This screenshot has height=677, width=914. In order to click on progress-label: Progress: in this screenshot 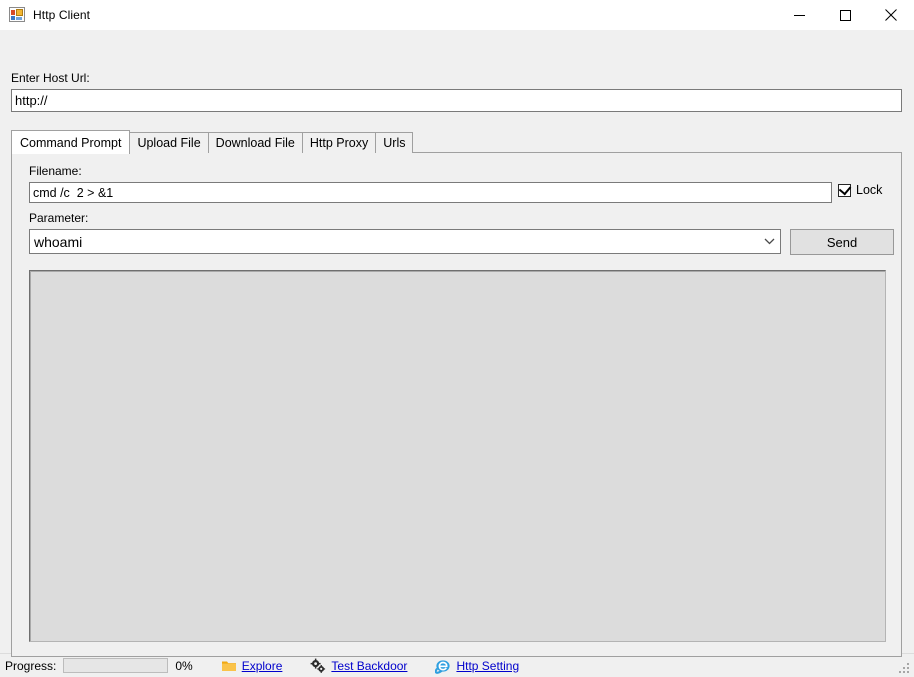, I will do `click(31, 665)`.